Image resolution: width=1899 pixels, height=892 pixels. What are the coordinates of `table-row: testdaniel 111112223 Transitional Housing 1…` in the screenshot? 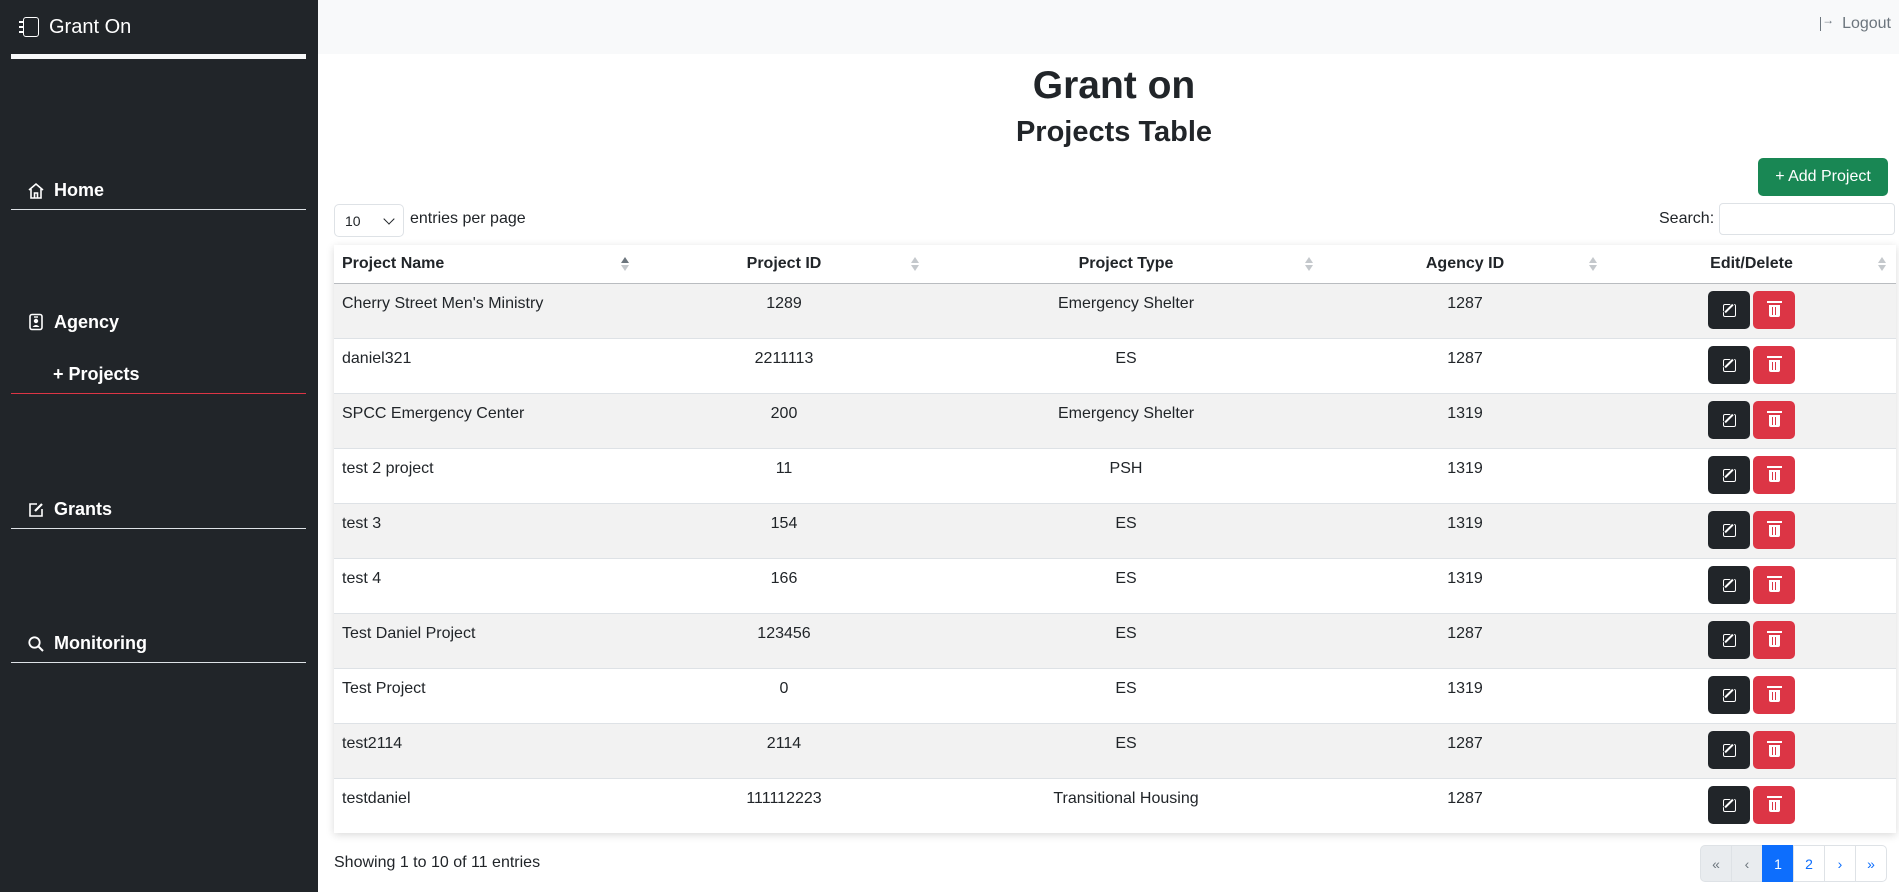 It's located at (1115, 805).